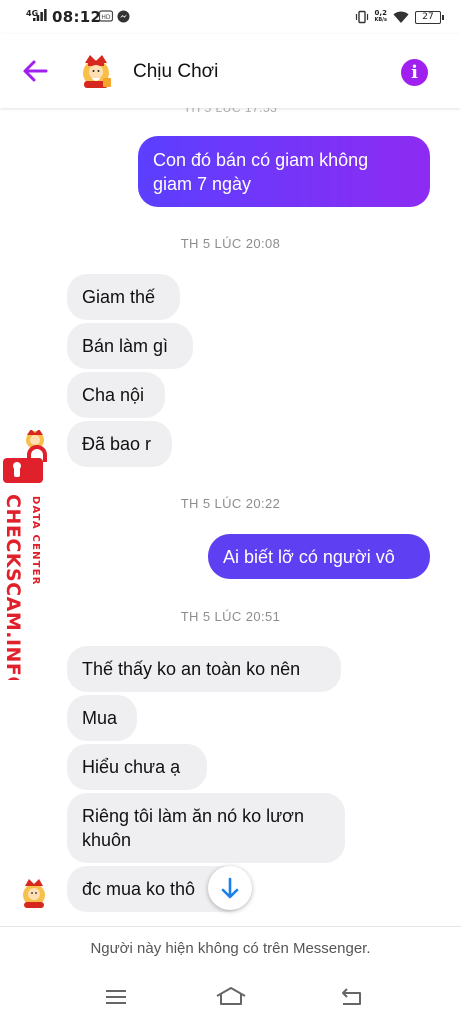 The image size is (461, 1024). What do you see at coordinates (309, 556) in the screenshot?
I see `message-text: Ai biết lỡ có người vô` at bounding box center [309, 556].